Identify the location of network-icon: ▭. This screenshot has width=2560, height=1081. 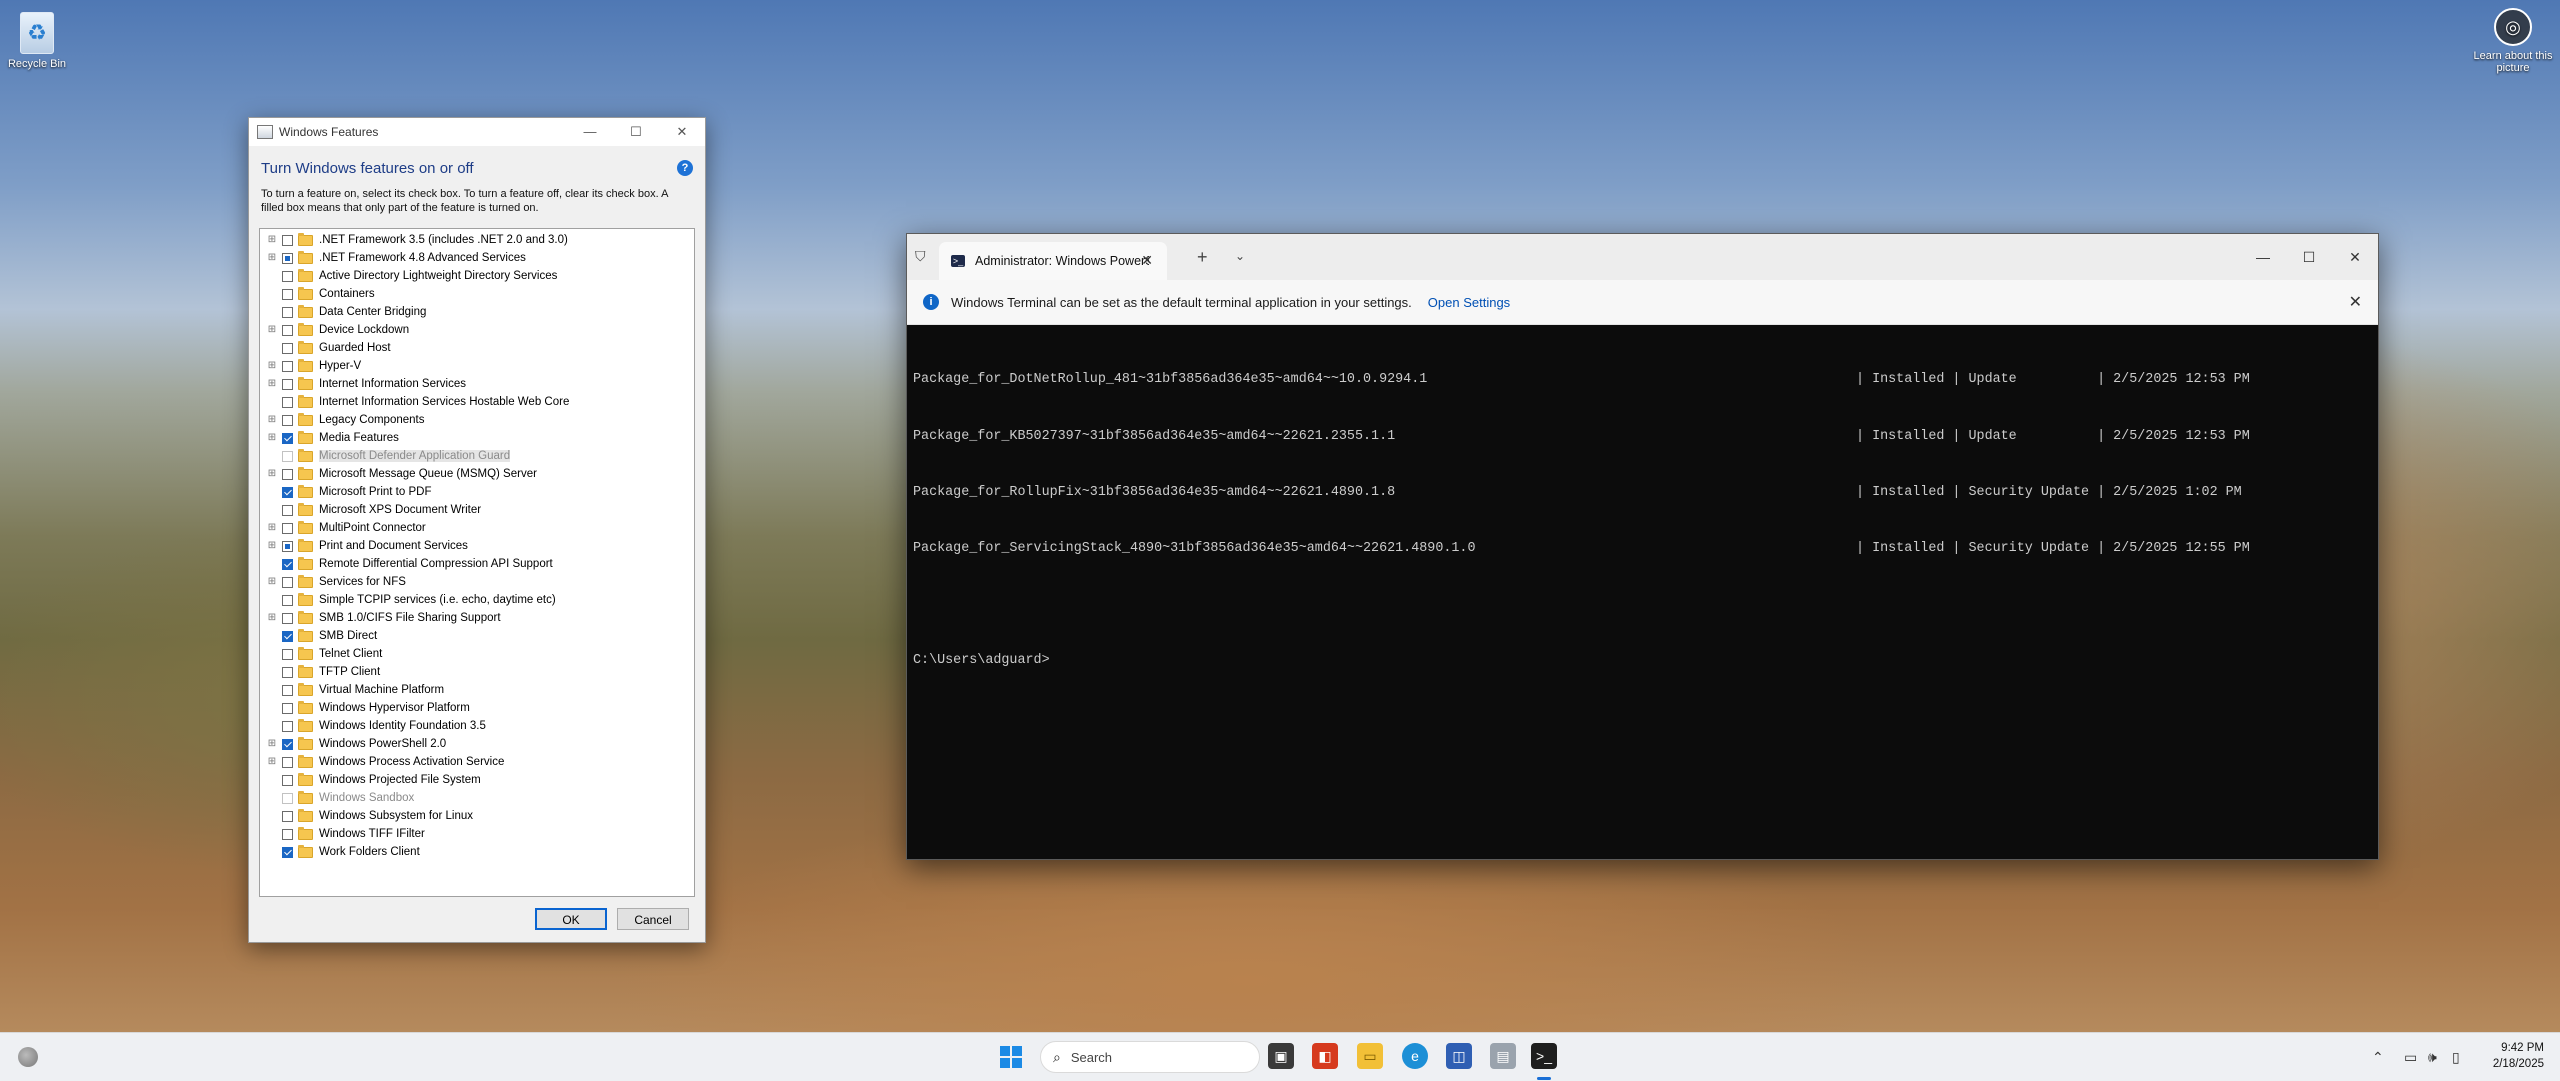
(2410, 1057).